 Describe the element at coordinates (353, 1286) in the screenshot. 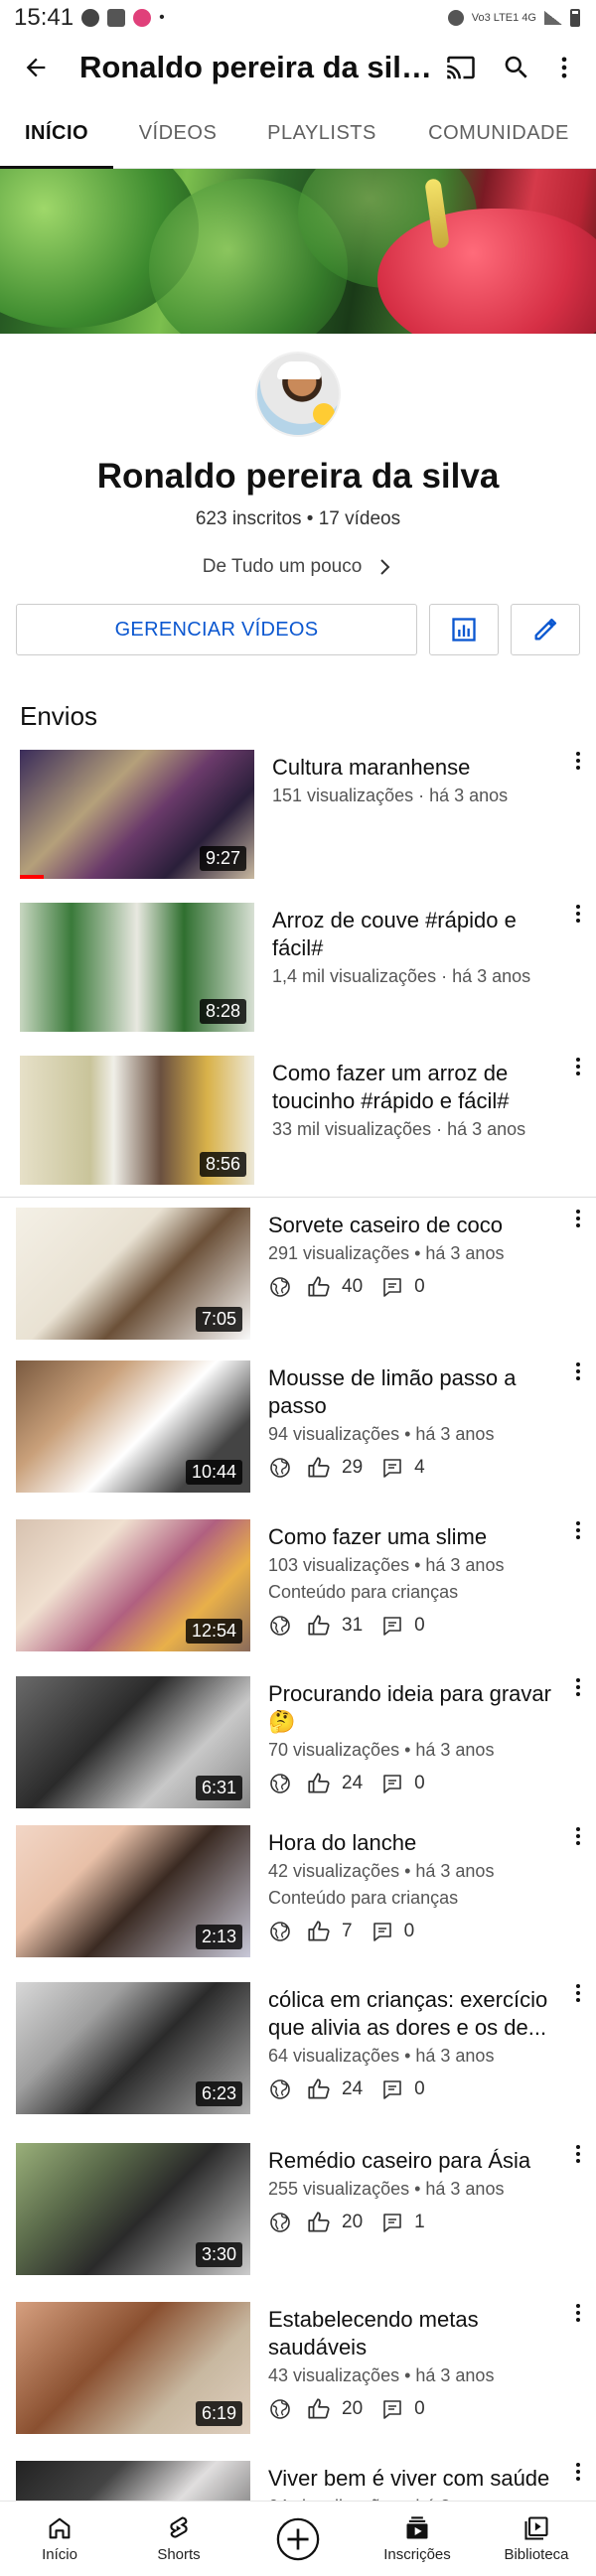

I see `like-count: 40` at that location.